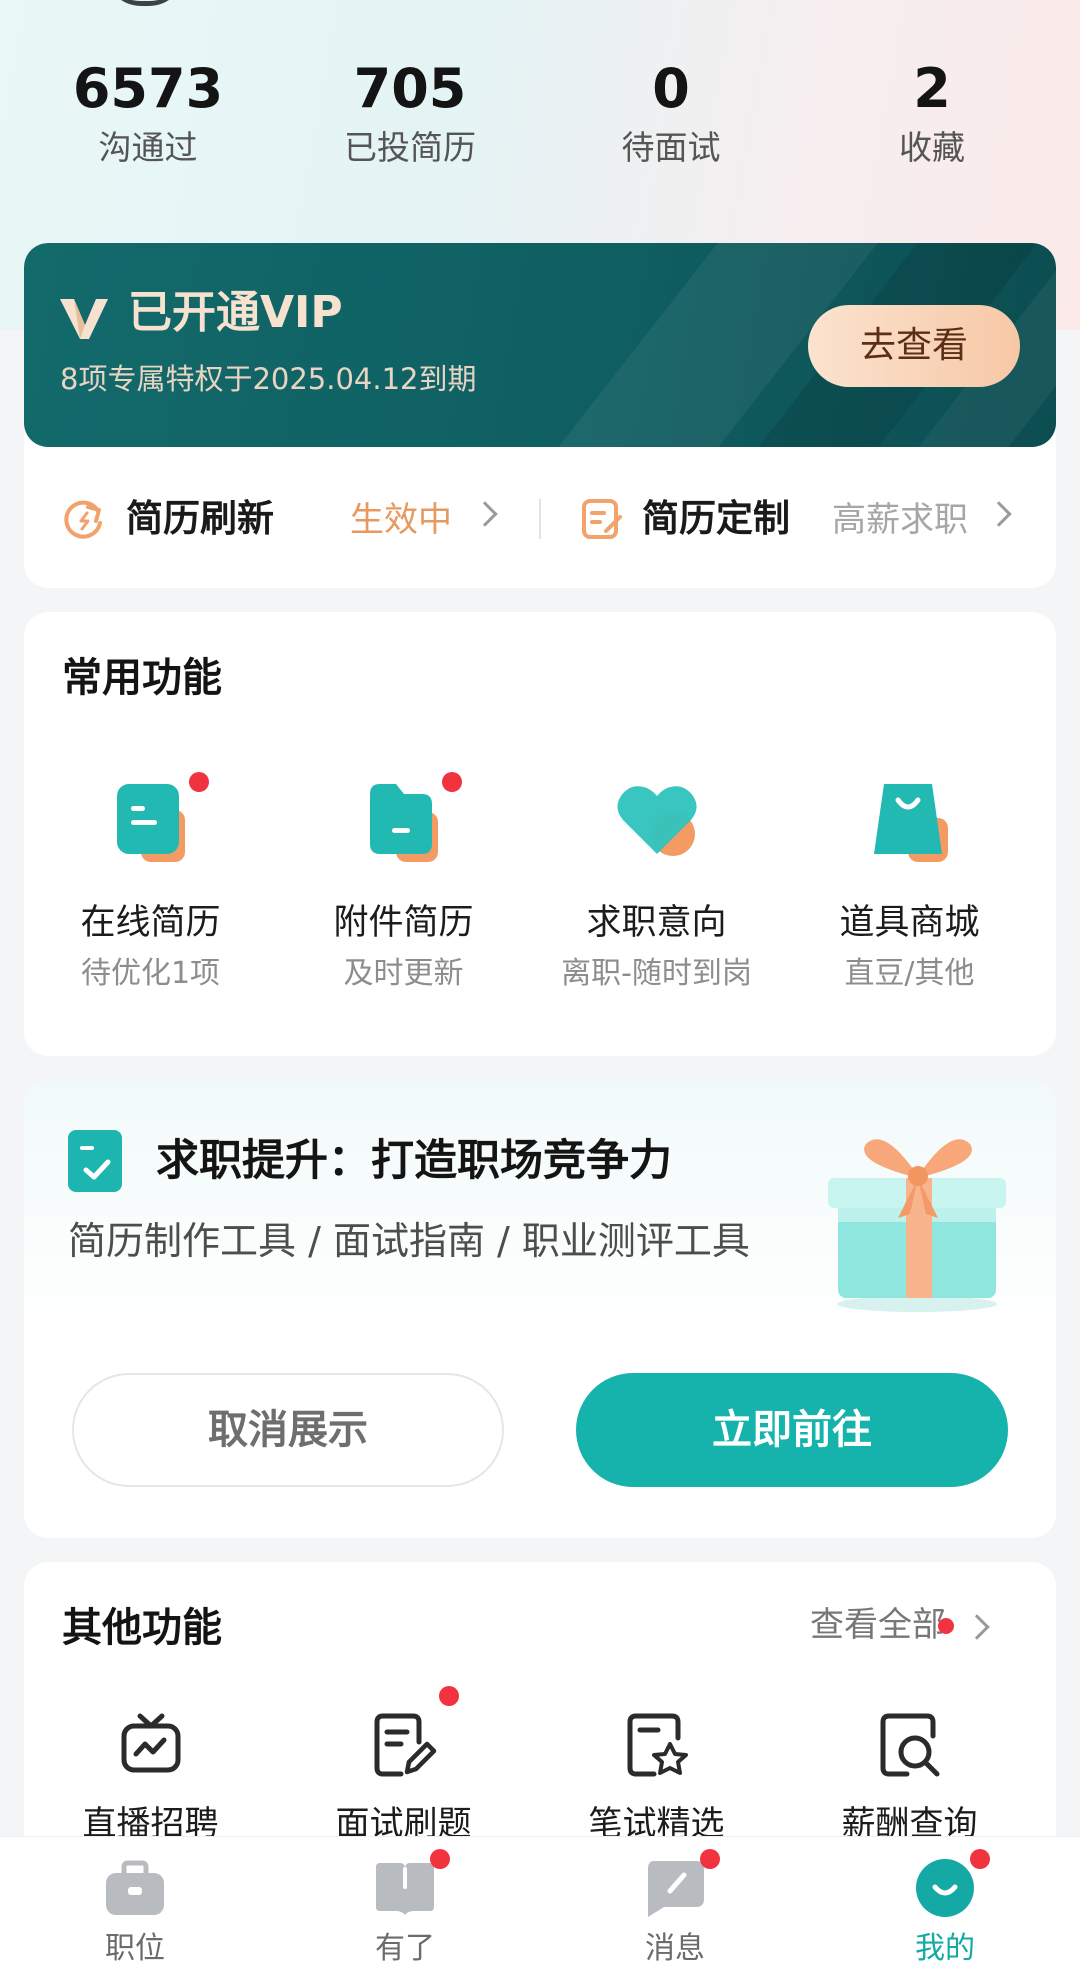 The height and width of the screenshot is (1986, 1080). Describe the element at coordinates (656, 884) in the screenshot. I see `func-job-intention: 求职意向 离职-随时到岗` at that location.